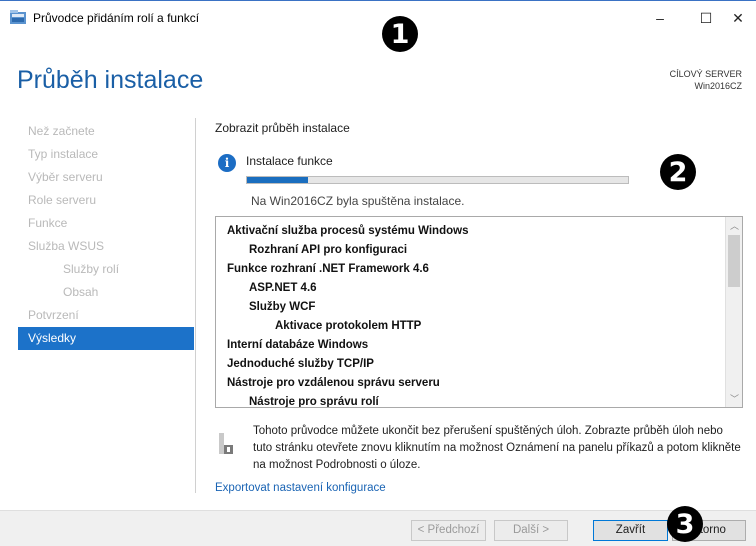  What do you see at coordinates (706, 80) in the screenshot?
I see `target-server-info: CÍLOVÝ SERVER Win2016CZ` at bounding box center [706, 80].